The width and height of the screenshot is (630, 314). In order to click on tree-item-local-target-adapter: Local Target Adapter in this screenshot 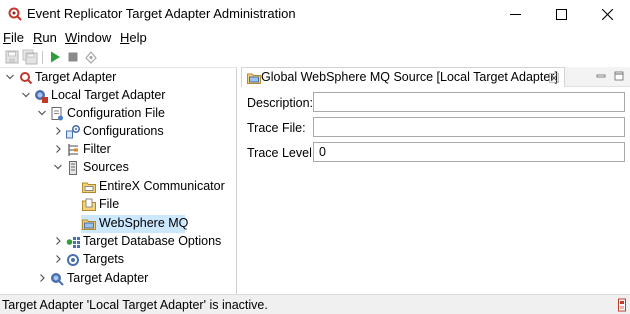, I will do `click(118, 96)`.